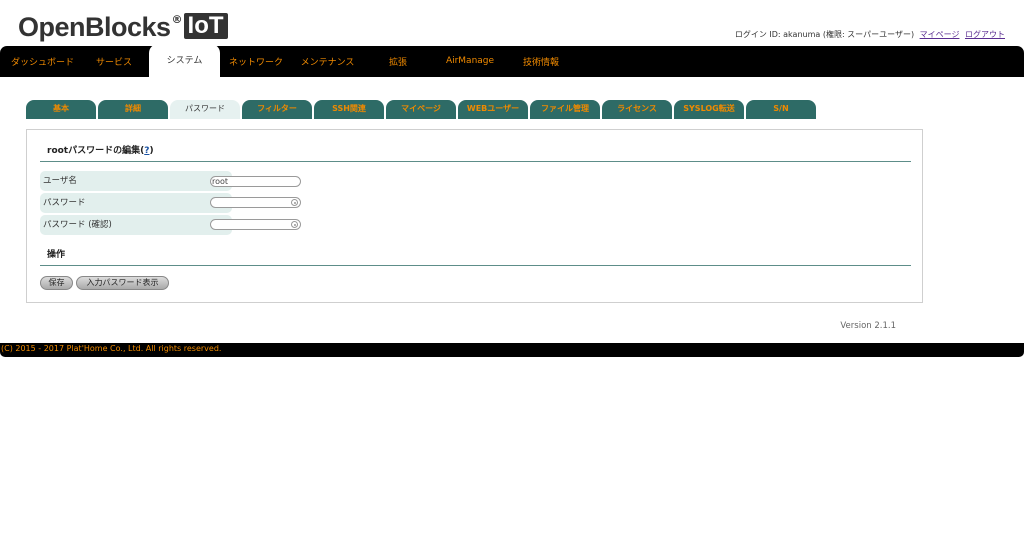 The image size is (1024, 540). I want to click on nav-technical-info: 技術情報, so click(541, 61).